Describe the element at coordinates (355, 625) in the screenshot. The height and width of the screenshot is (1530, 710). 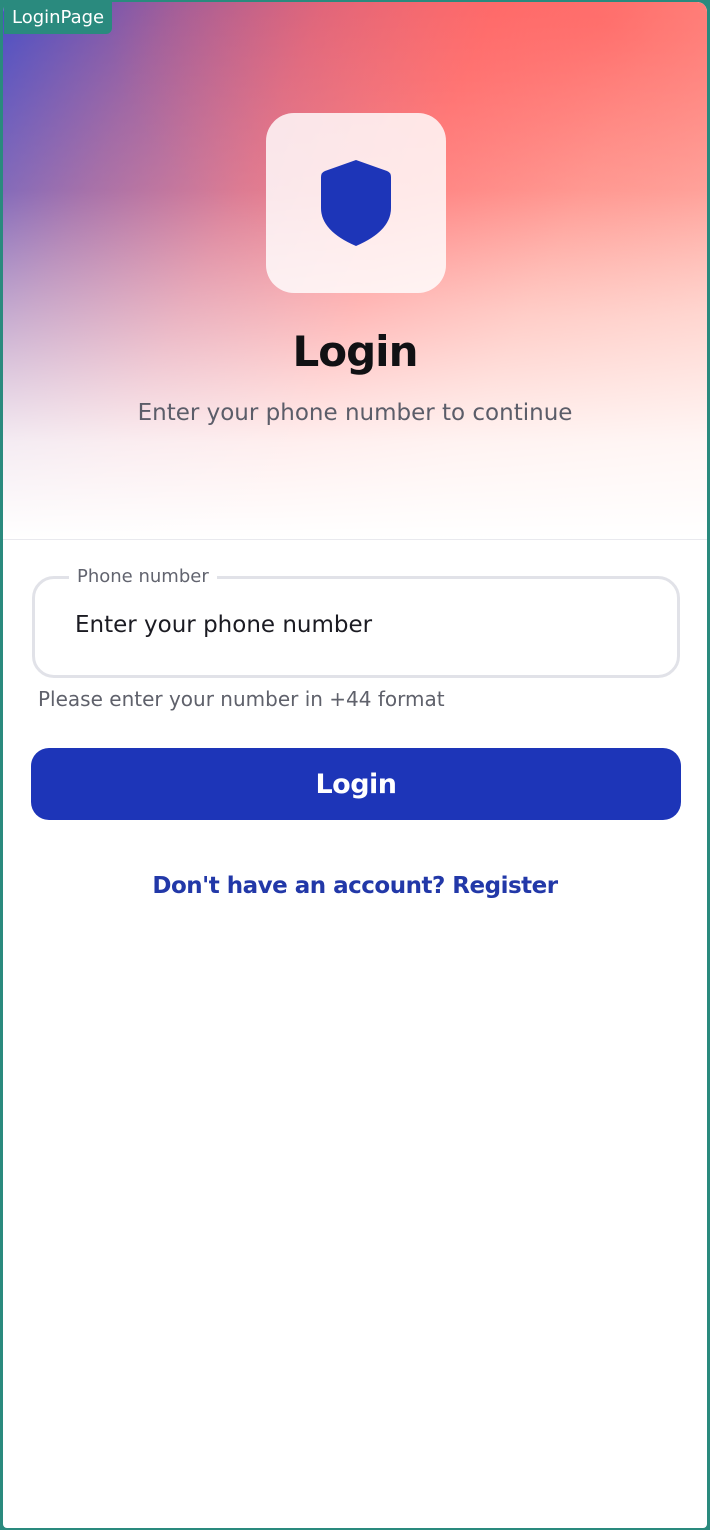
I see `phone-input` at that location.